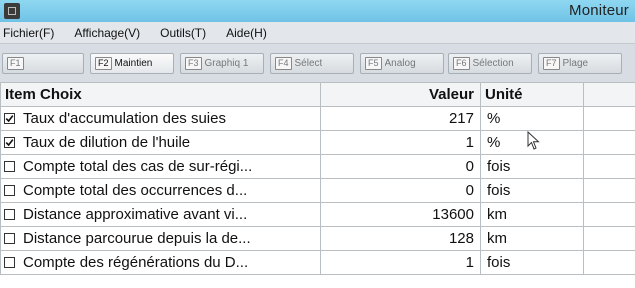 Image resolution: width=635 pixels, height=288 pixels. What do you see at coordinates (43, 63) in the screenshot?
I see `tab-f1: F1` at bounding box center [43, 63].